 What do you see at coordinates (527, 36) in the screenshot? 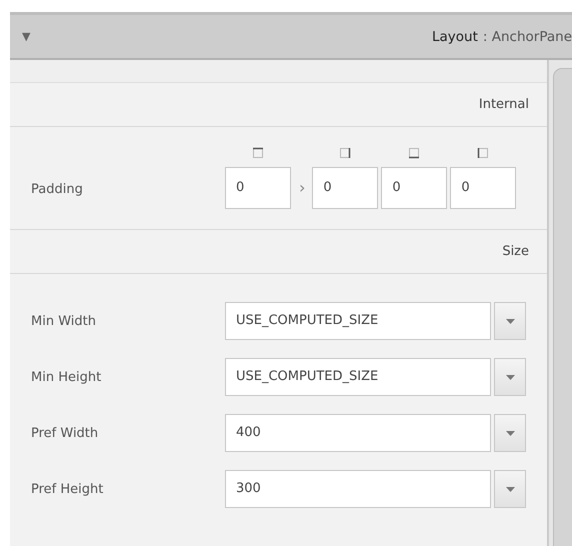
I see `header-subtitle: : AnchorPane` at bounding box center [527, 36].